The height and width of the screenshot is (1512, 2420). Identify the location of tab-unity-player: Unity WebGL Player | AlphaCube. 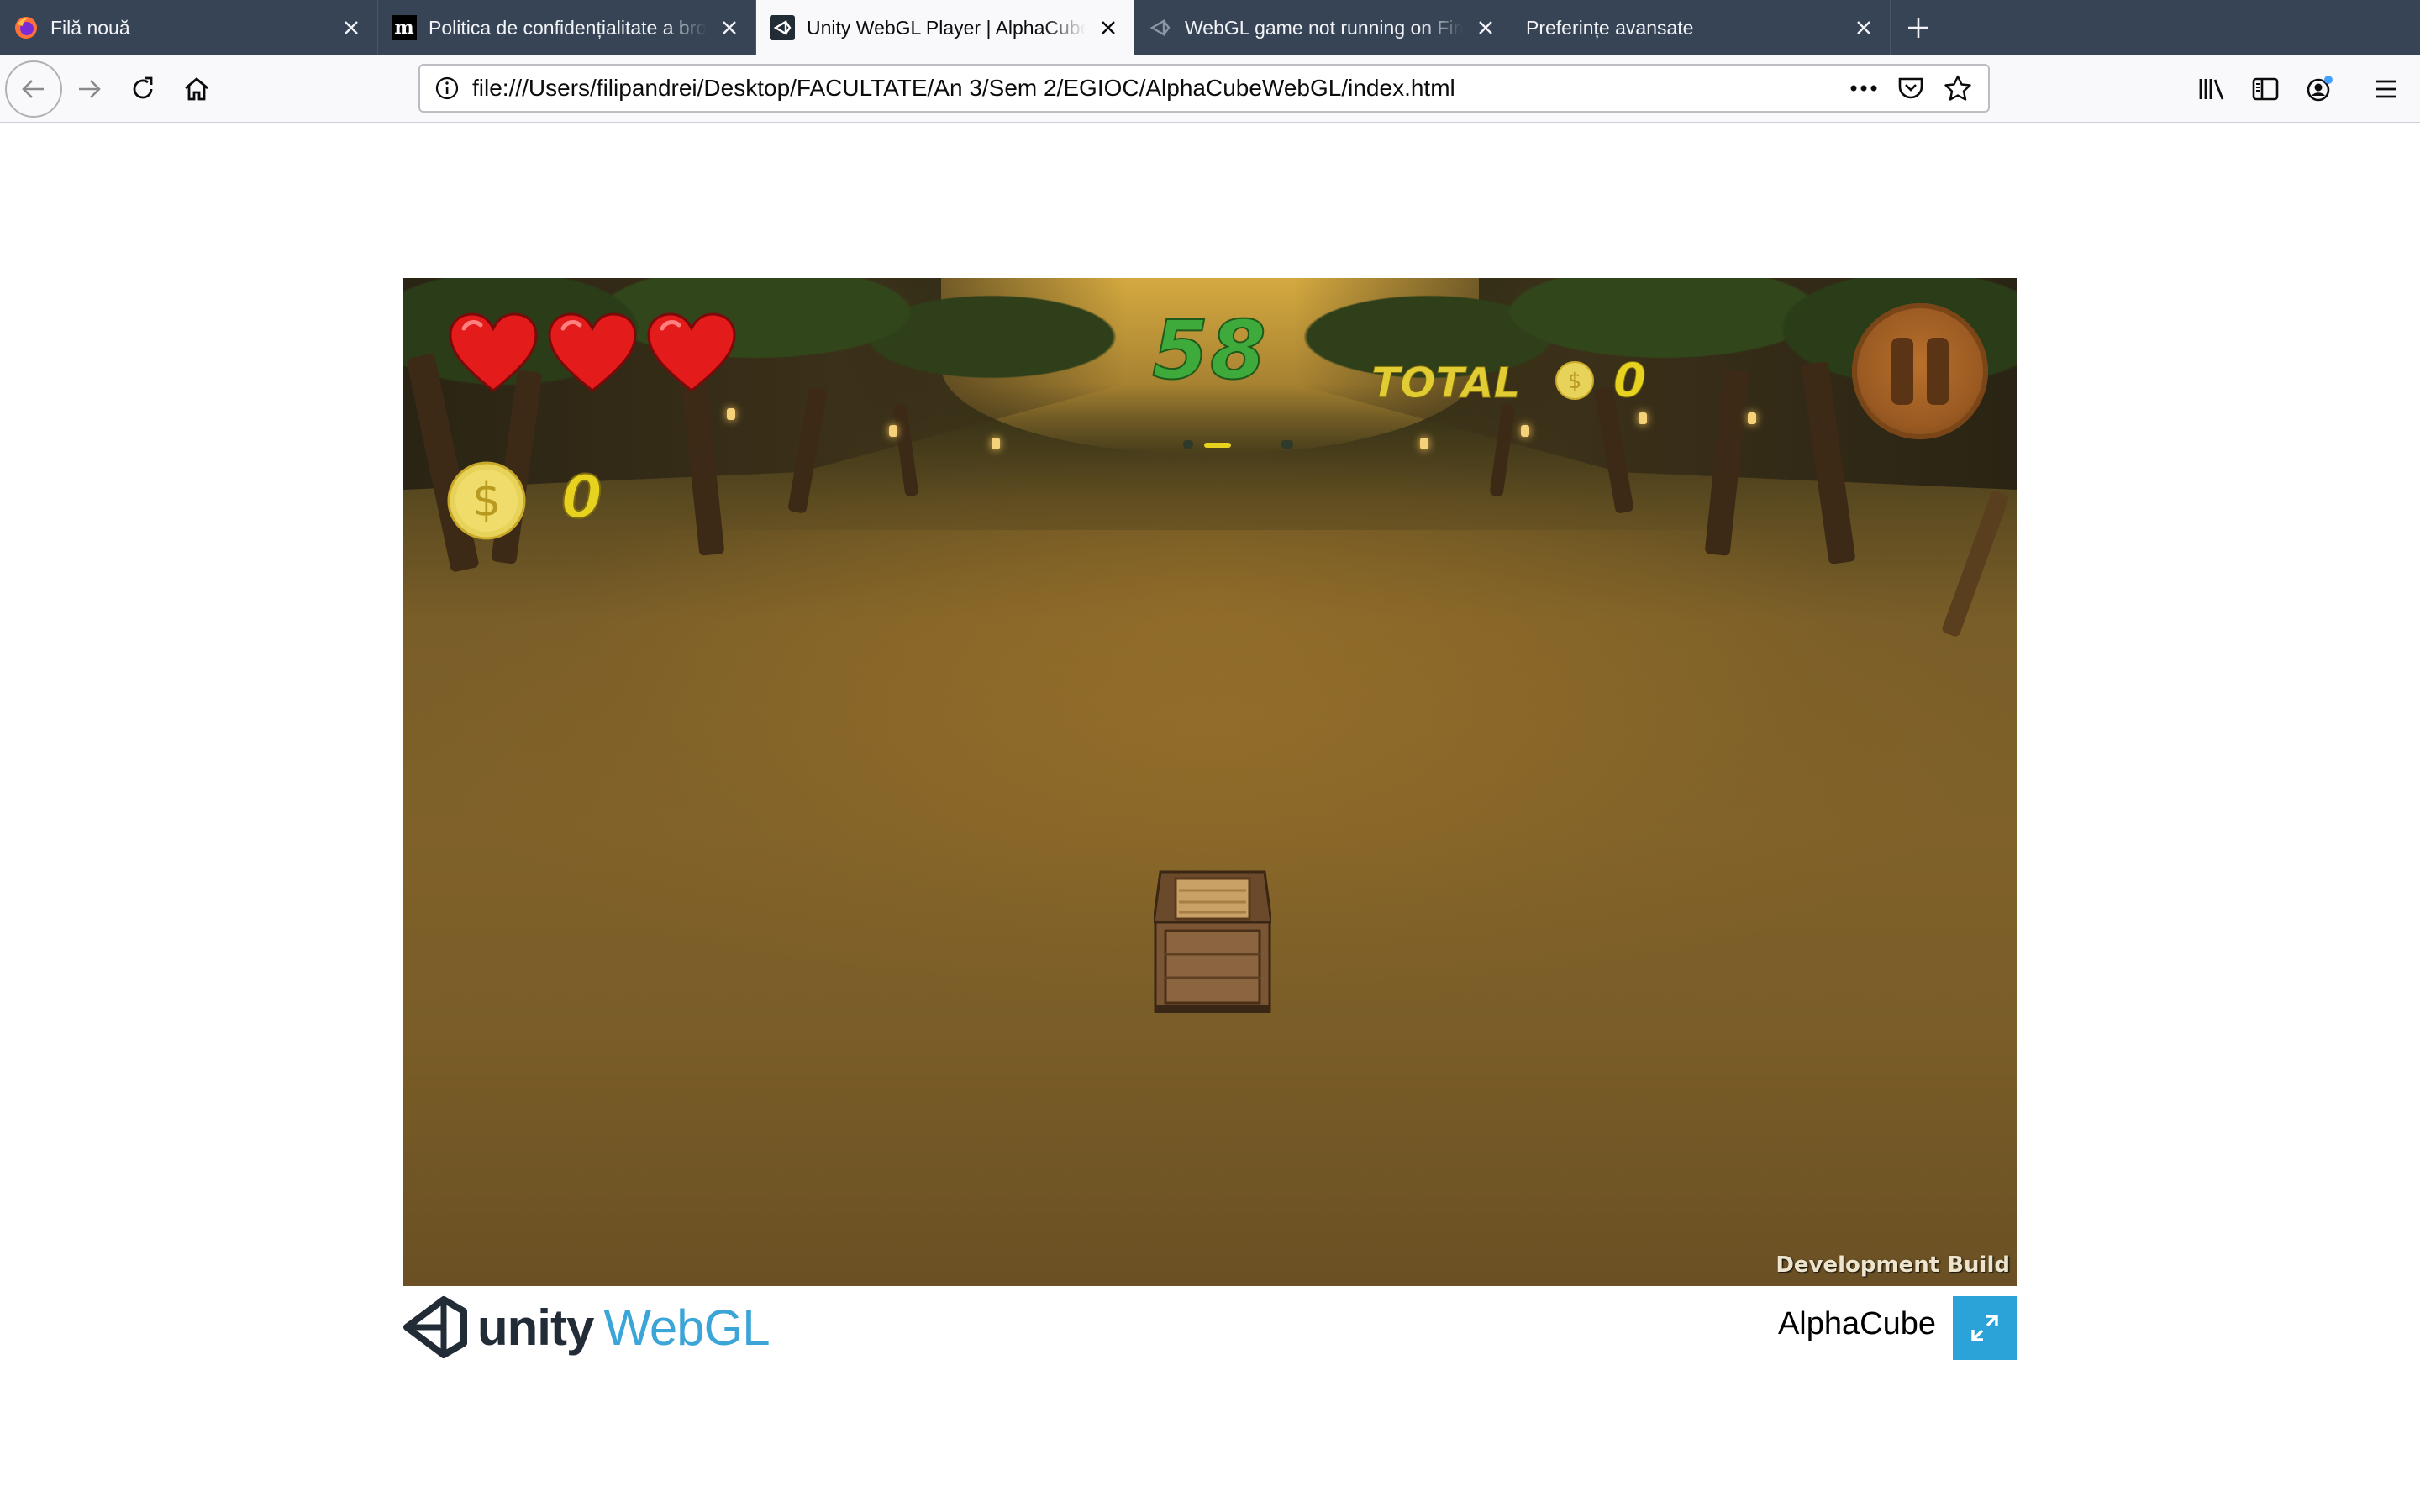
(945, 27).